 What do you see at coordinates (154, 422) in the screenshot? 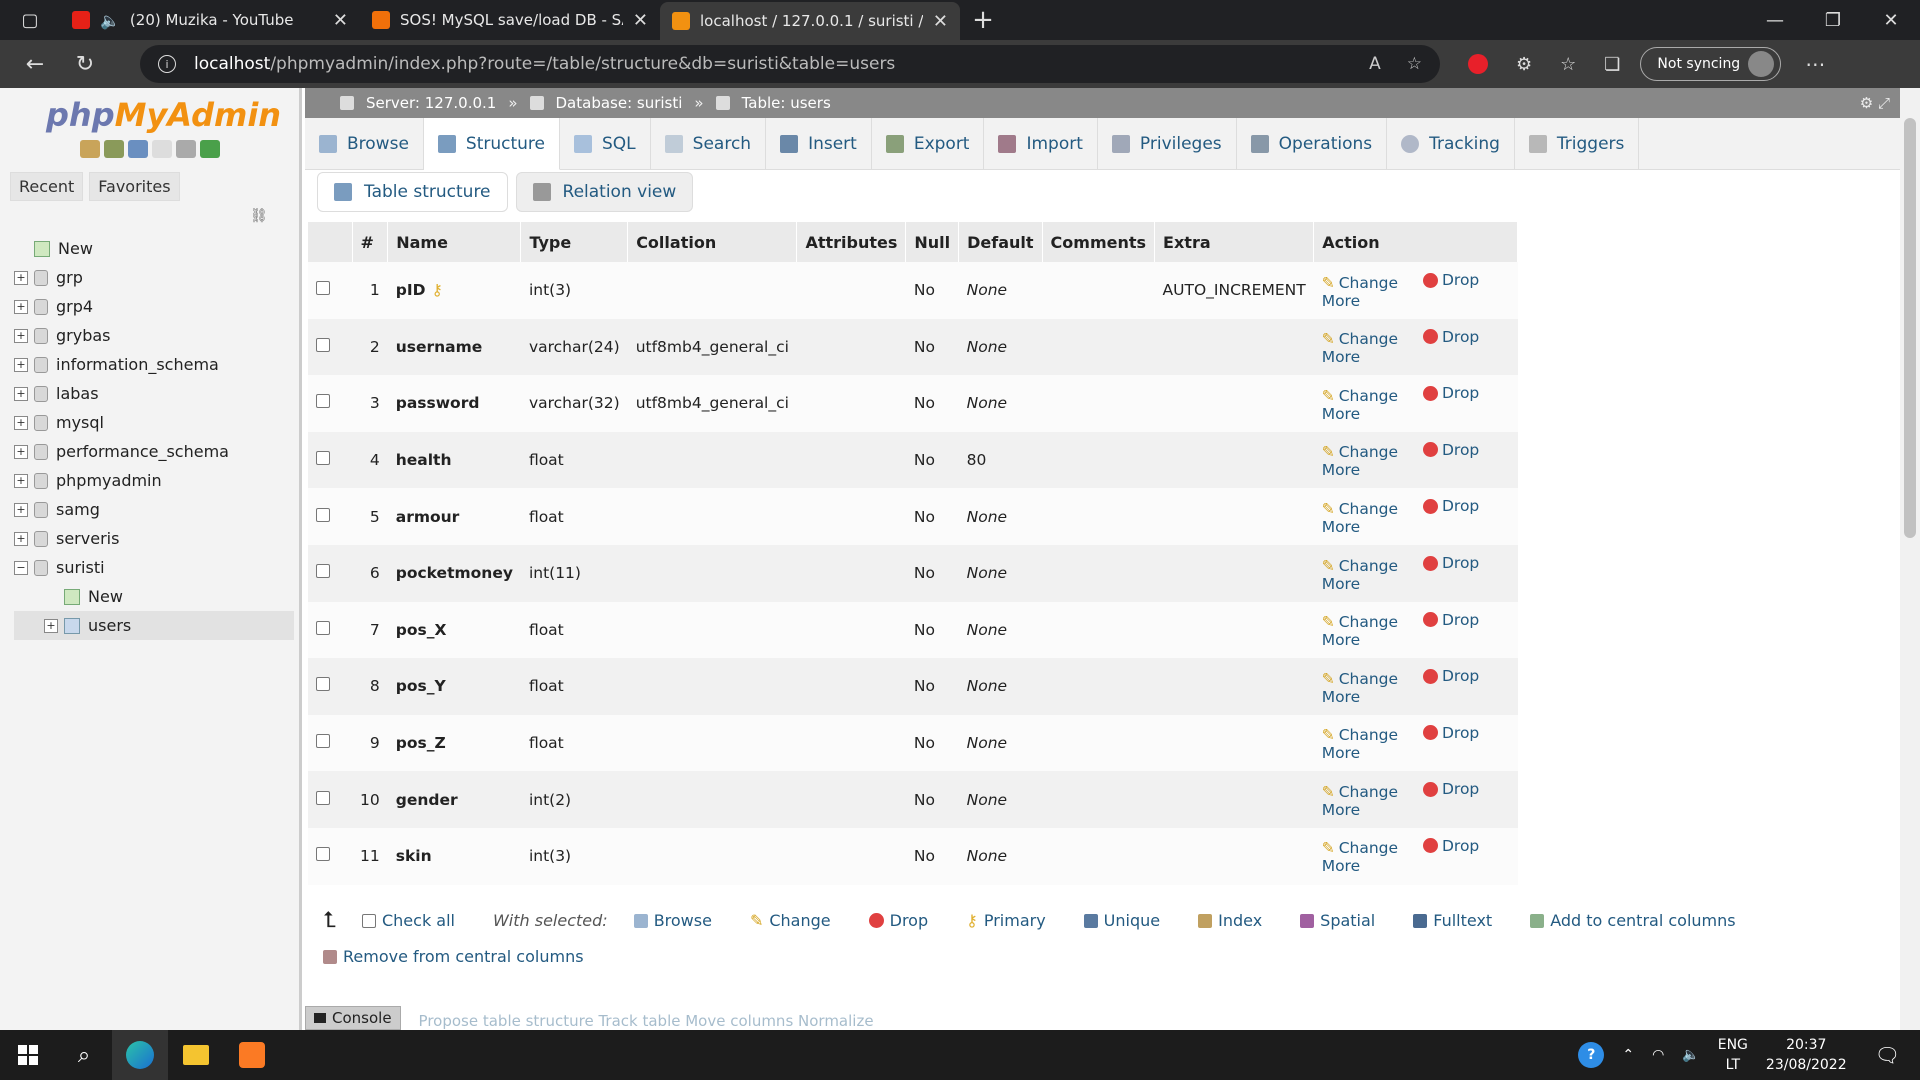
I see `tree-db-mysql: + mysql` at bounding box center [154, 422].